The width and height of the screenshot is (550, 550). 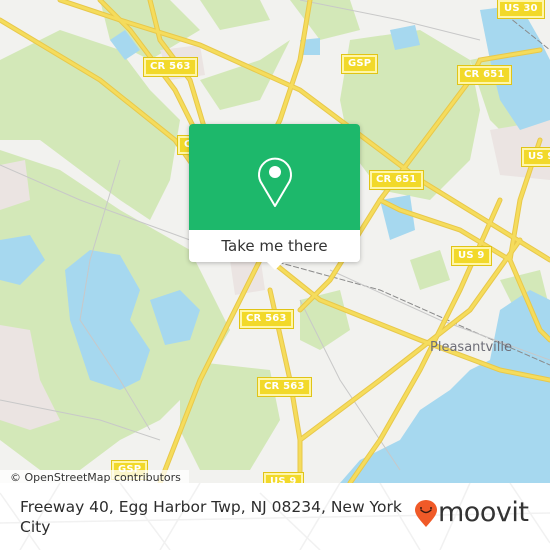 What do you see at coordinates (275, 182) in the screenshot?
I see `map-pin-icon` at bounding box center [275, 182].